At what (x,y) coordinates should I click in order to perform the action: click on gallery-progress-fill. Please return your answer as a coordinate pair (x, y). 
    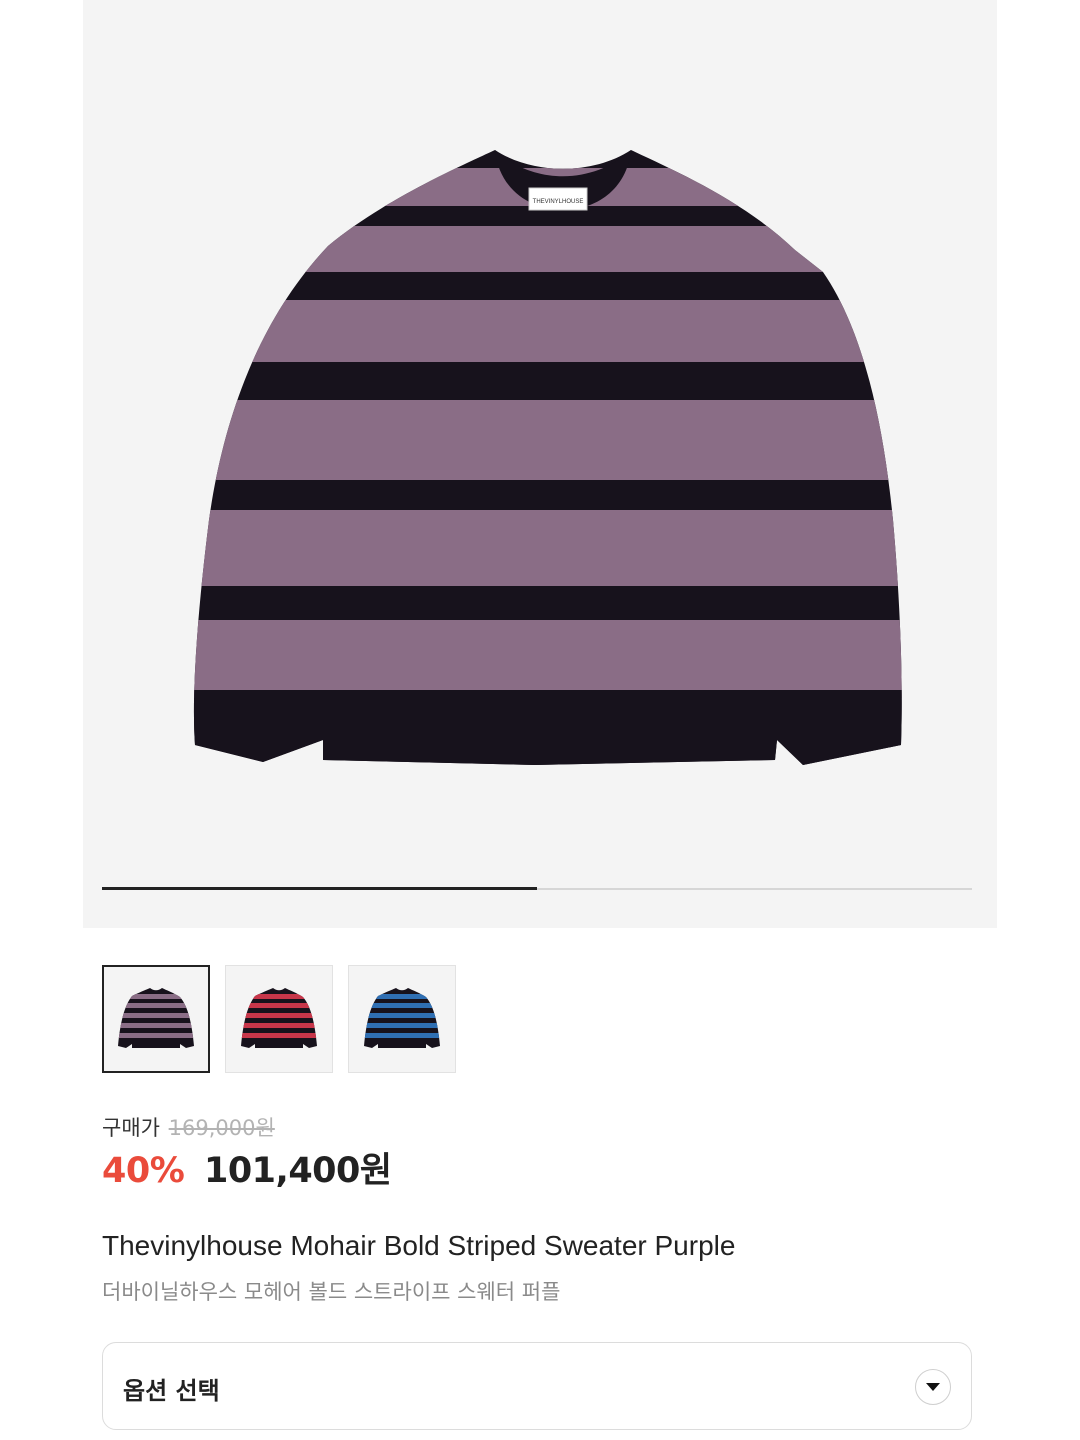
    Looking at the image, I should click on (319, 888).